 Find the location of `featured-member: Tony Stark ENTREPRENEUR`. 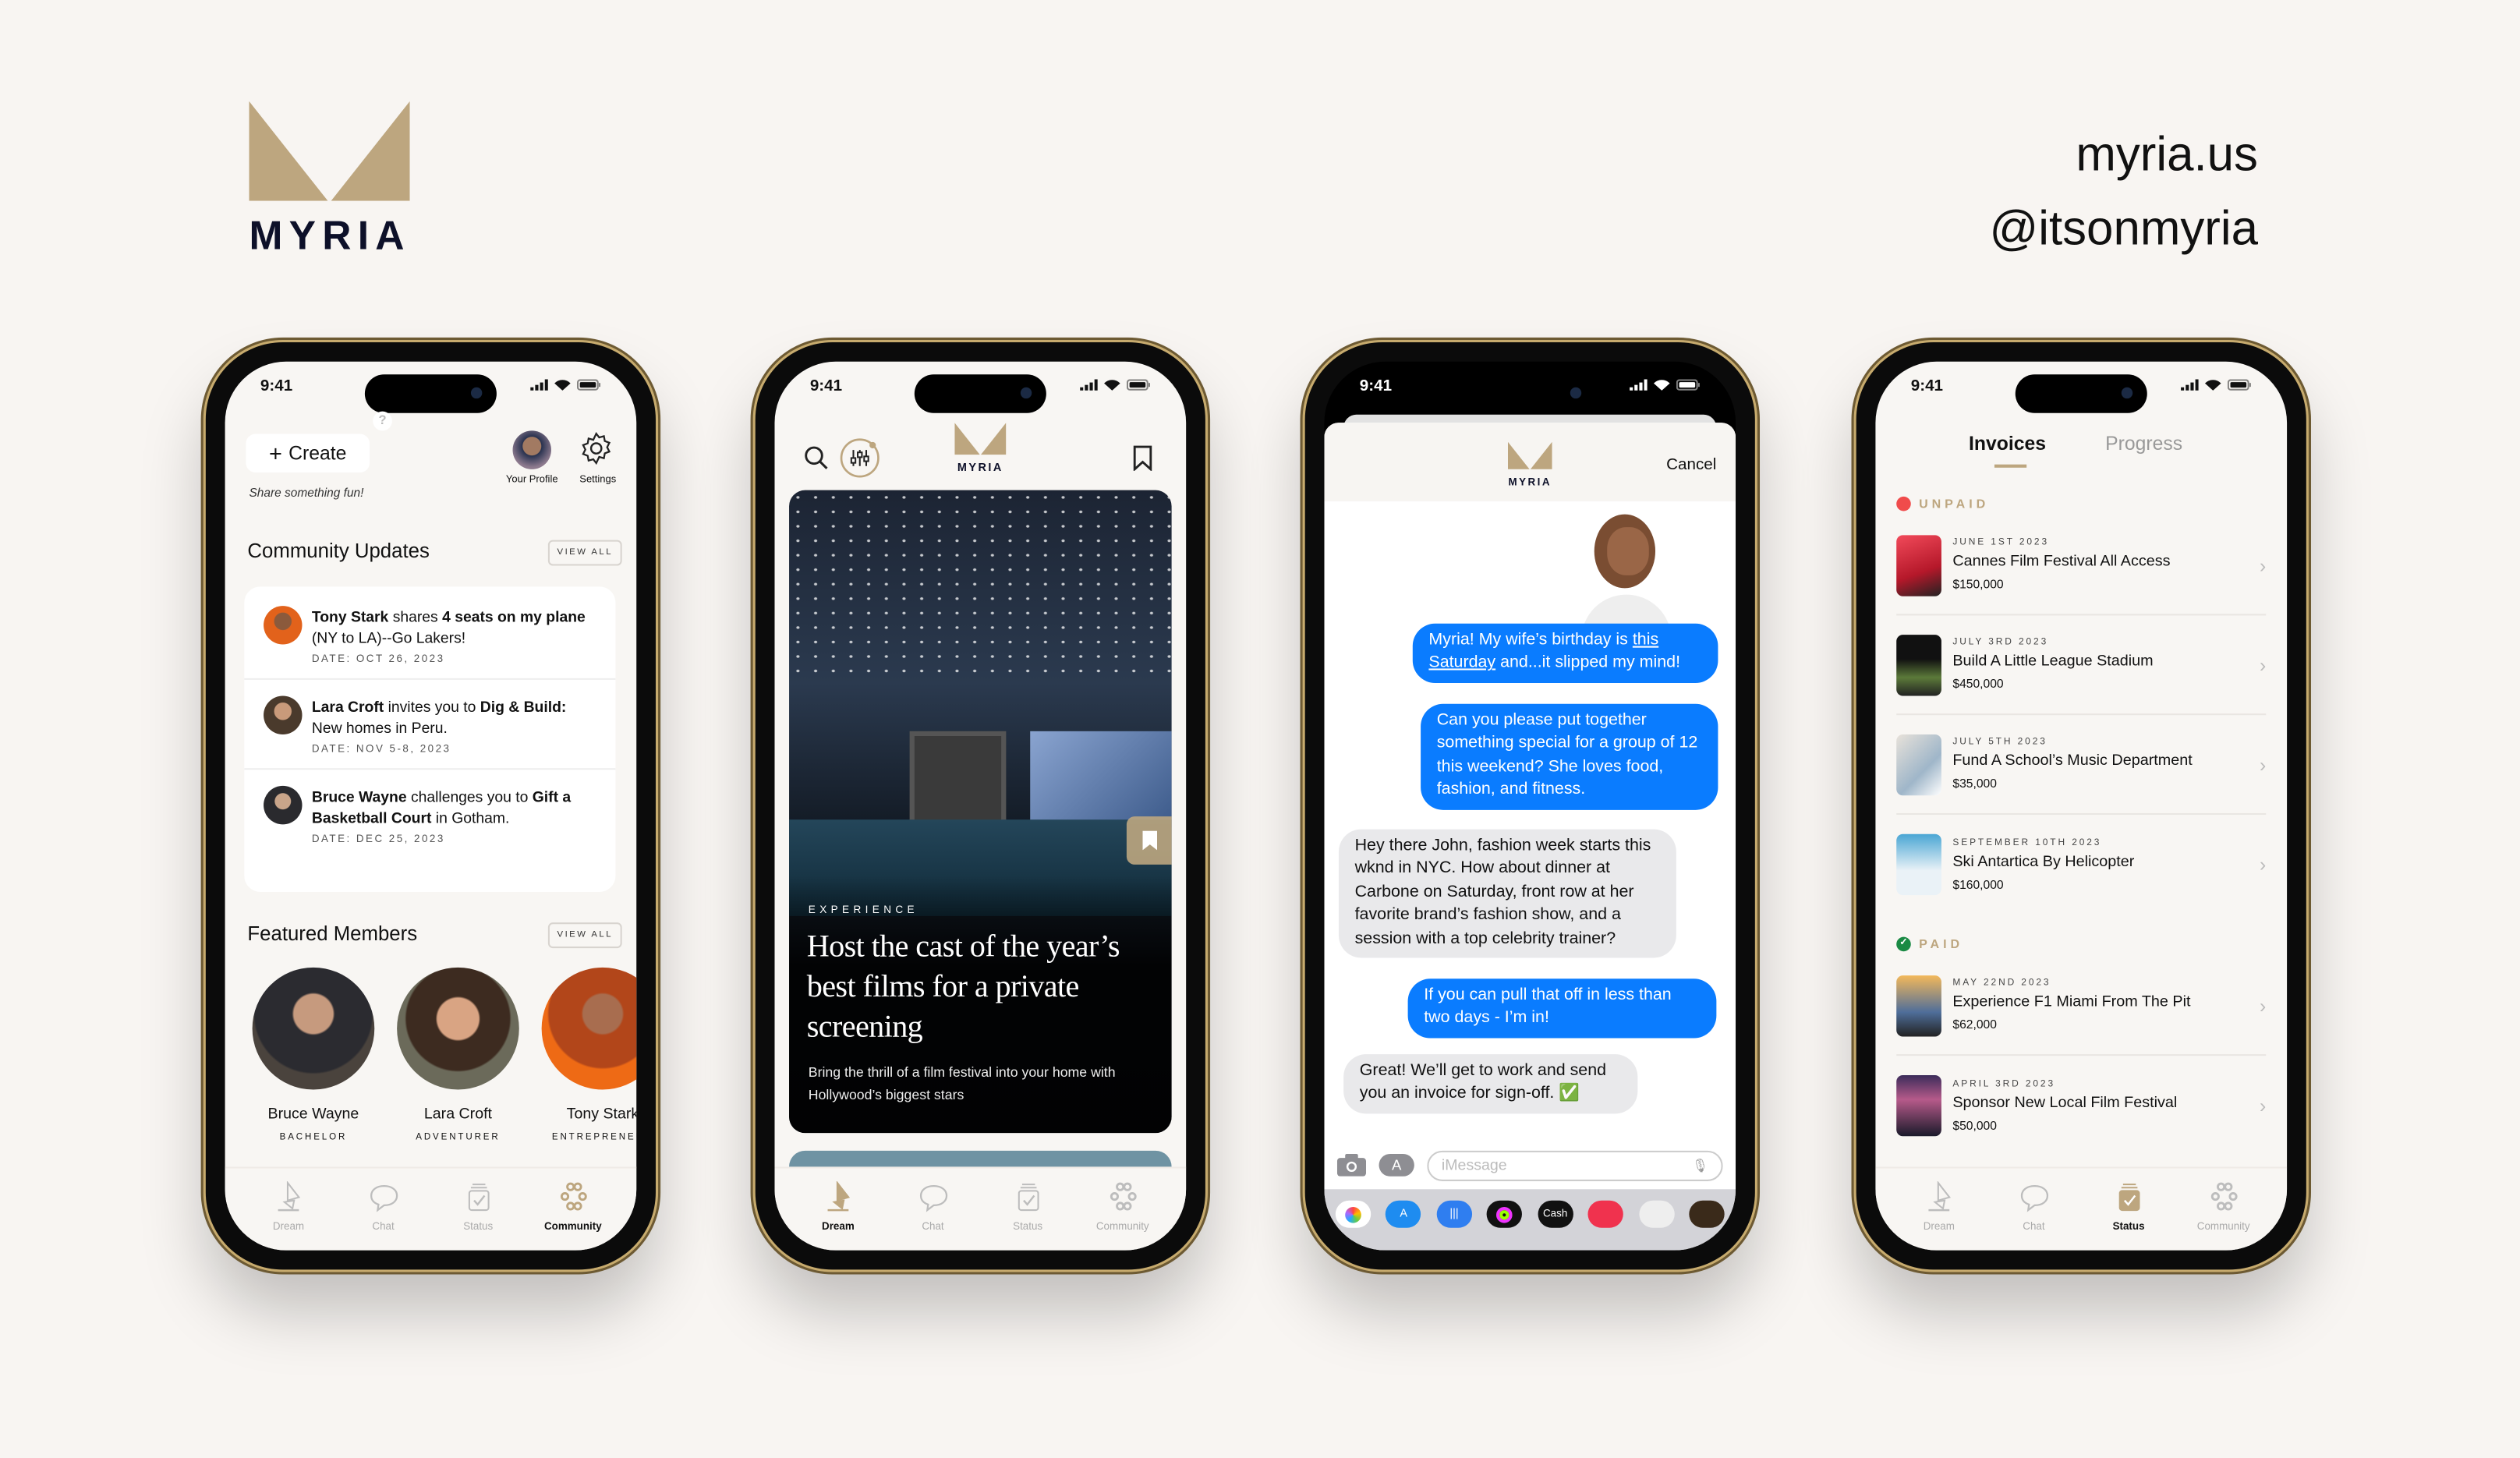

featured-member: Tony Stark ENTREPRENEUR is located at coordinates (589, 1055).